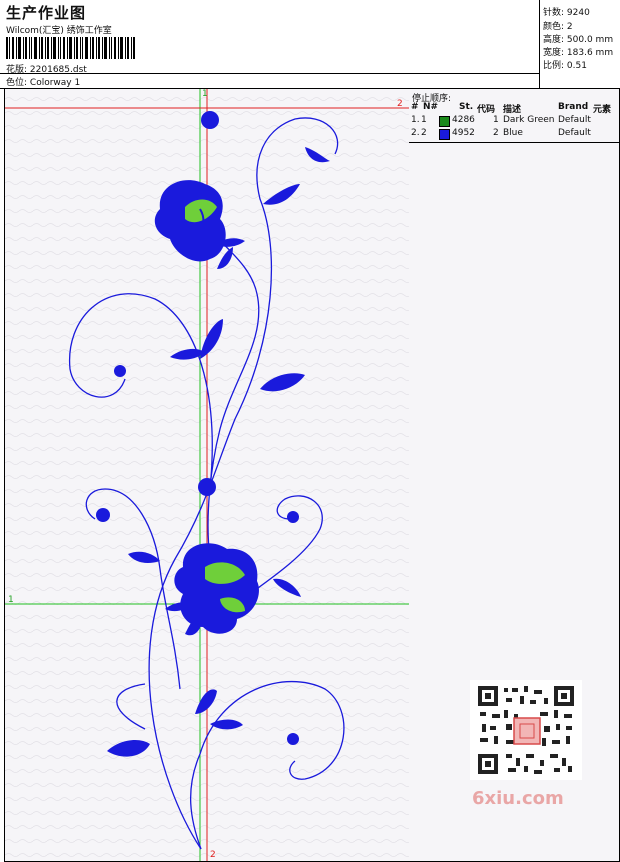 This screenshot has width=620, height=862. I want to click on design-height: 高度: 500.0 mm, so click(578, 40).